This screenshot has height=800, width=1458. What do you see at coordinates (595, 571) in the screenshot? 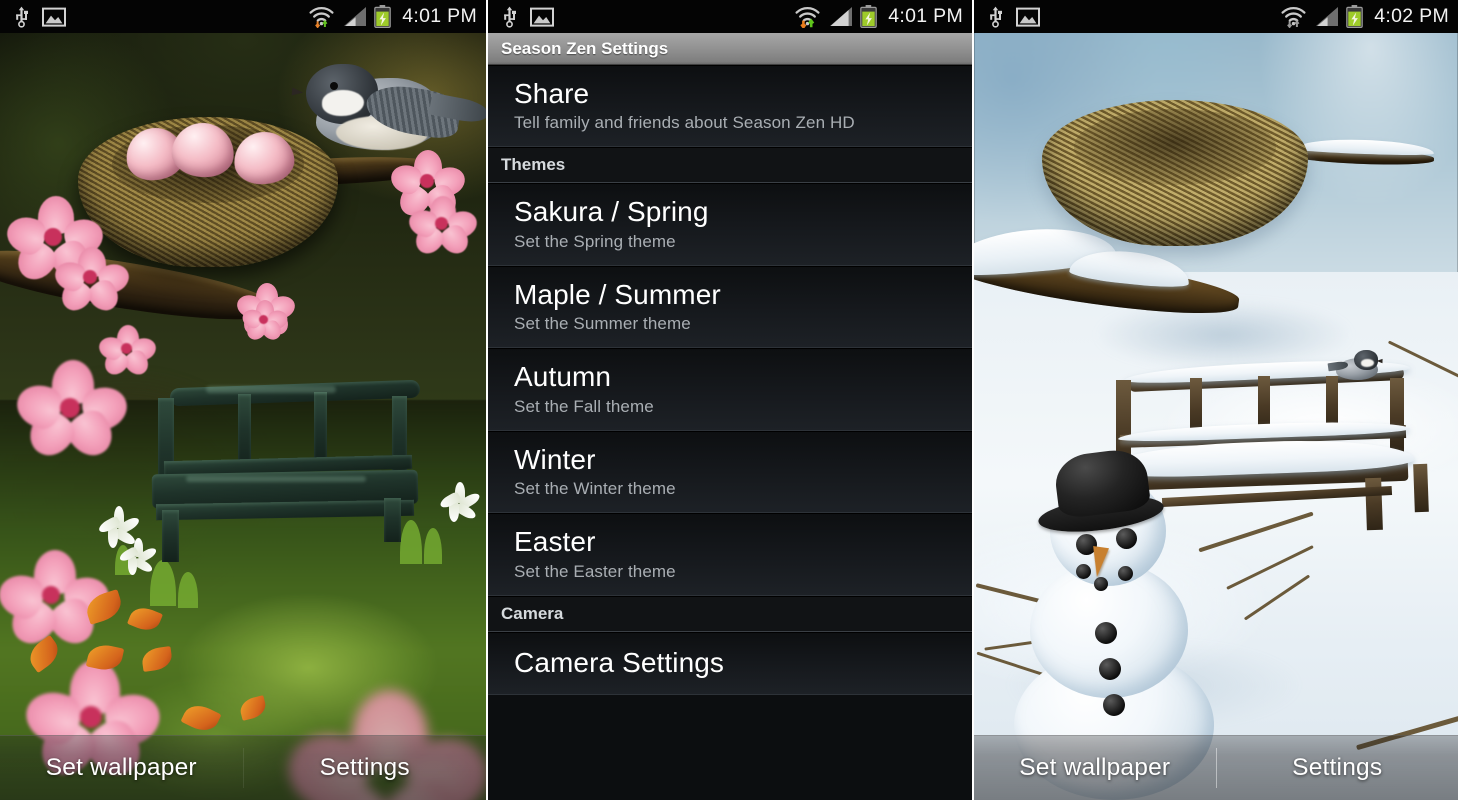
I see `pref-summary: Set the Easter theme` at bounding box center [595, 571].